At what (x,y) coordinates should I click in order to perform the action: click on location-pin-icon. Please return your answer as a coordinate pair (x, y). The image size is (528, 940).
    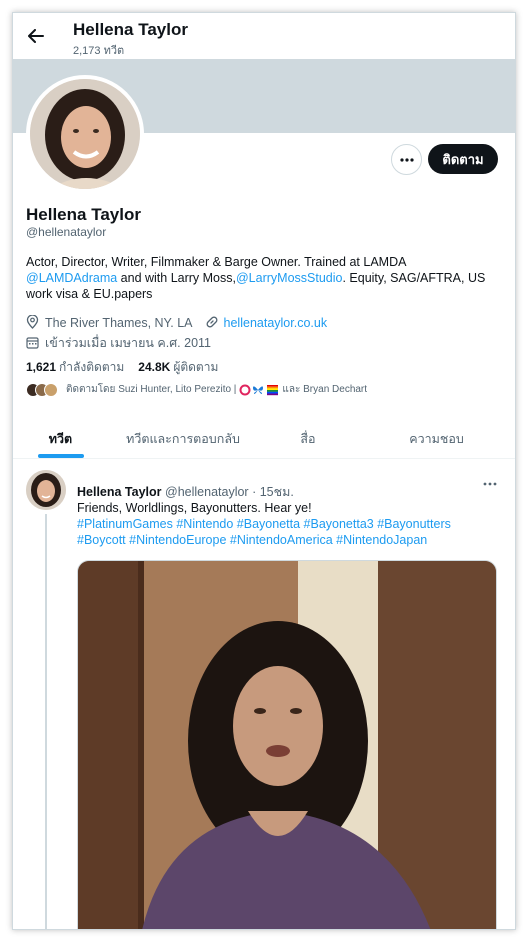
    Looking at the image, I should click on (33, 322).